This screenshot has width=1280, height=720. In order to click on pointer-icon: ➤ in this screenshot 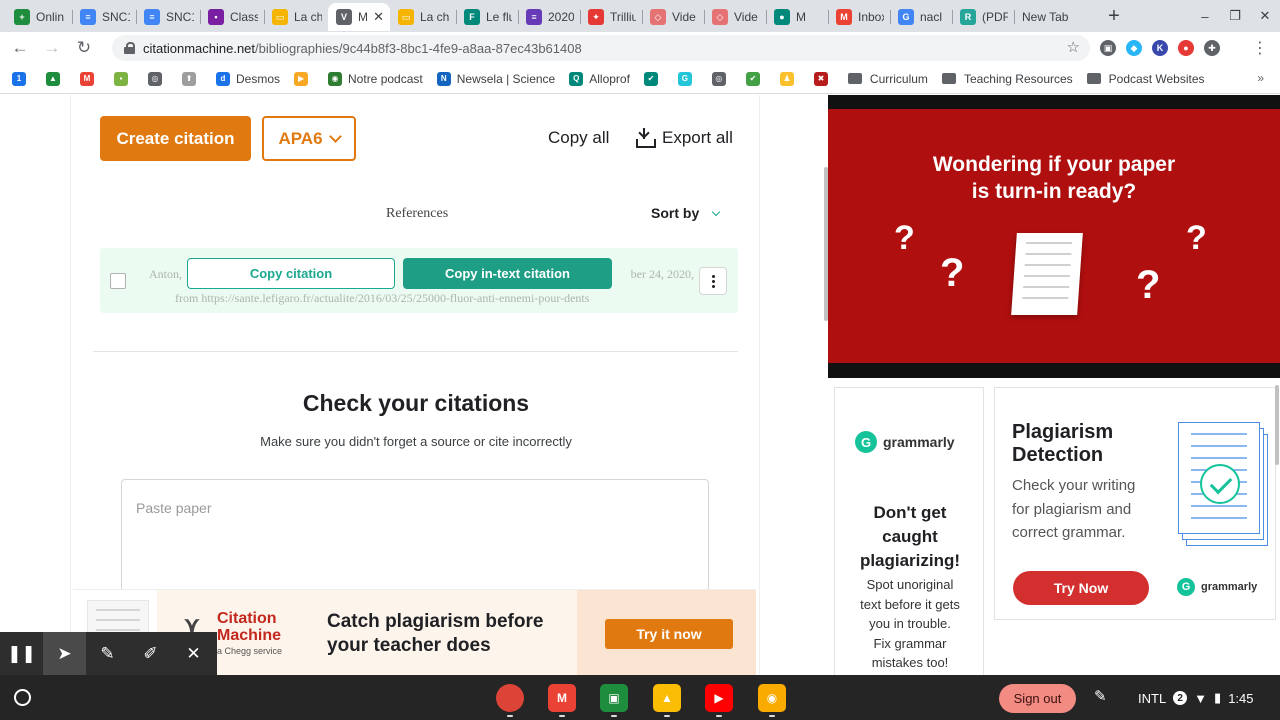, I will do `click(64, 653)`.